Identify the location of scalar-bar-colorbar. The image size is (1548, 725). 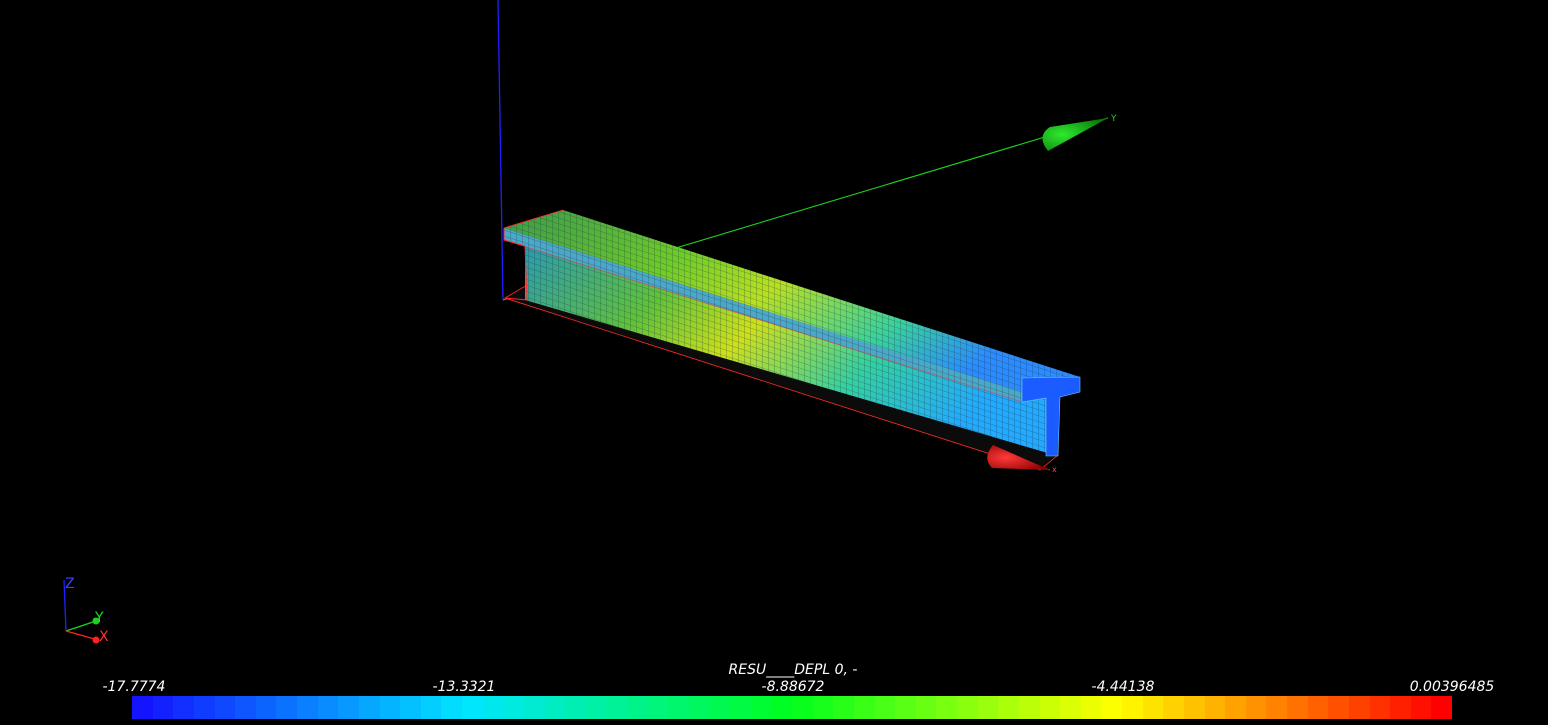
(792, 707).